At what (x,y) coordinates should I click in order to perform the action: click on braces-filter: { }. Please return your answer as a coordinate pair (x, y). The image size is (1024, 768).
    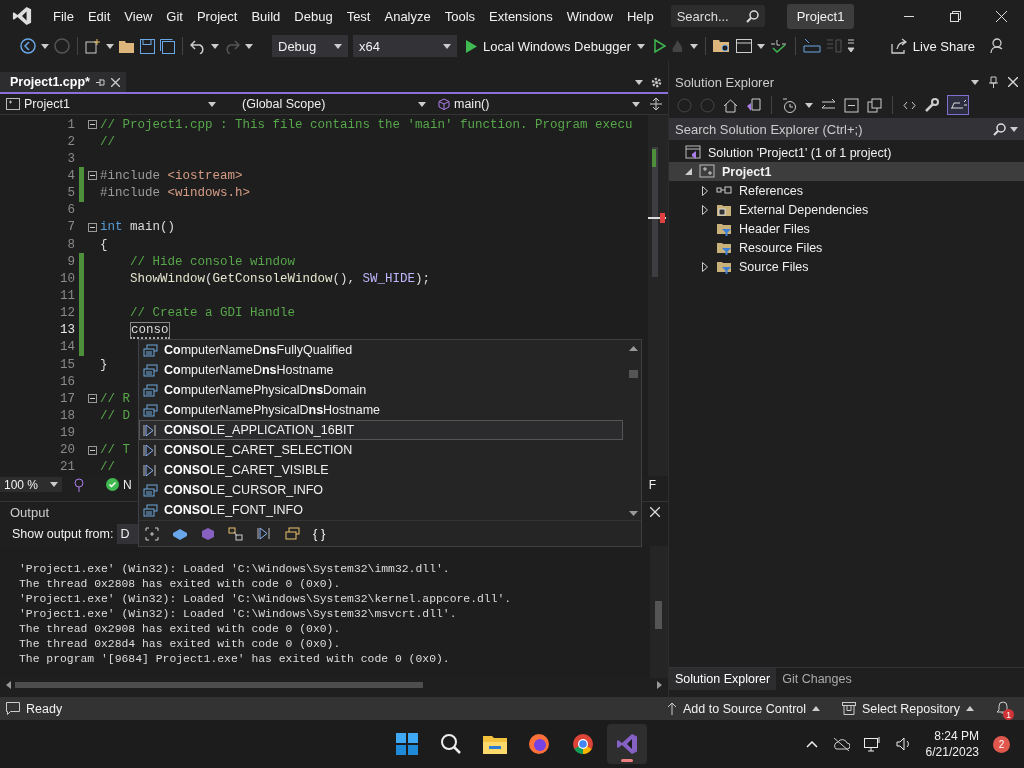
    Looking at the image, I should click on (319, 533).